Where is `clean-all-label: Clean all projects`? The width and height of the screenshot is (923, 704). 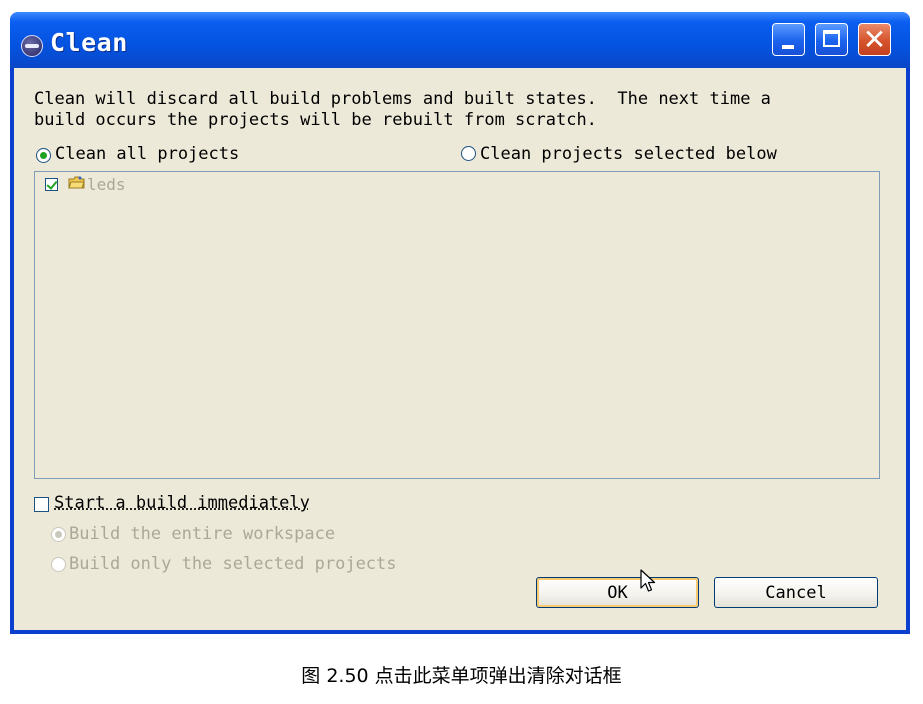
clean-all-label: Clean all projects is located at coordinates (147, 154).